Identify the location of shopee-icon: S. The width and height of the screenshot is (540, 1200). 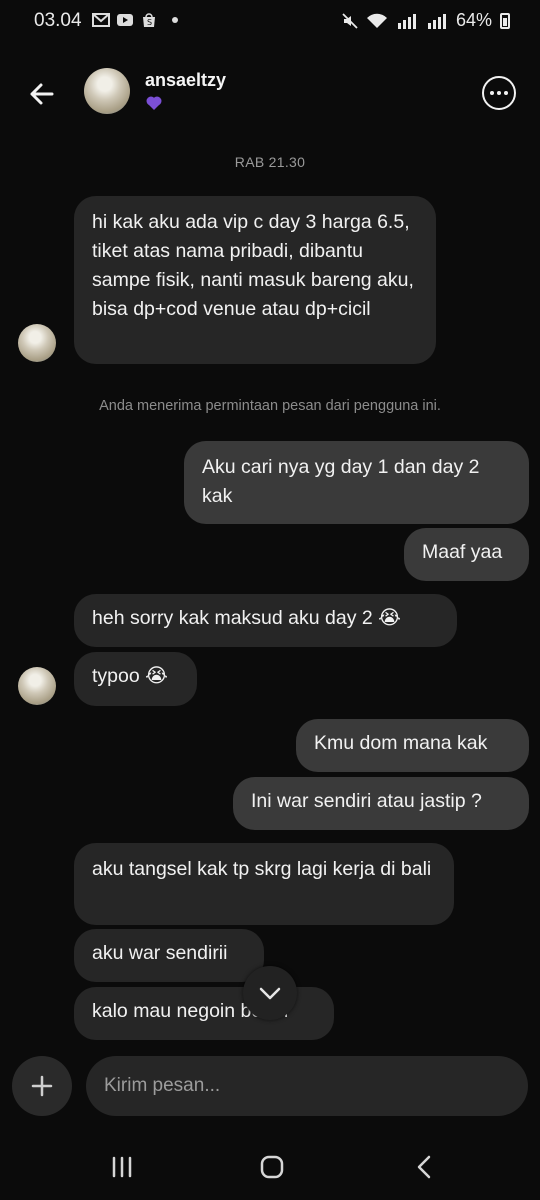
(149, 20).